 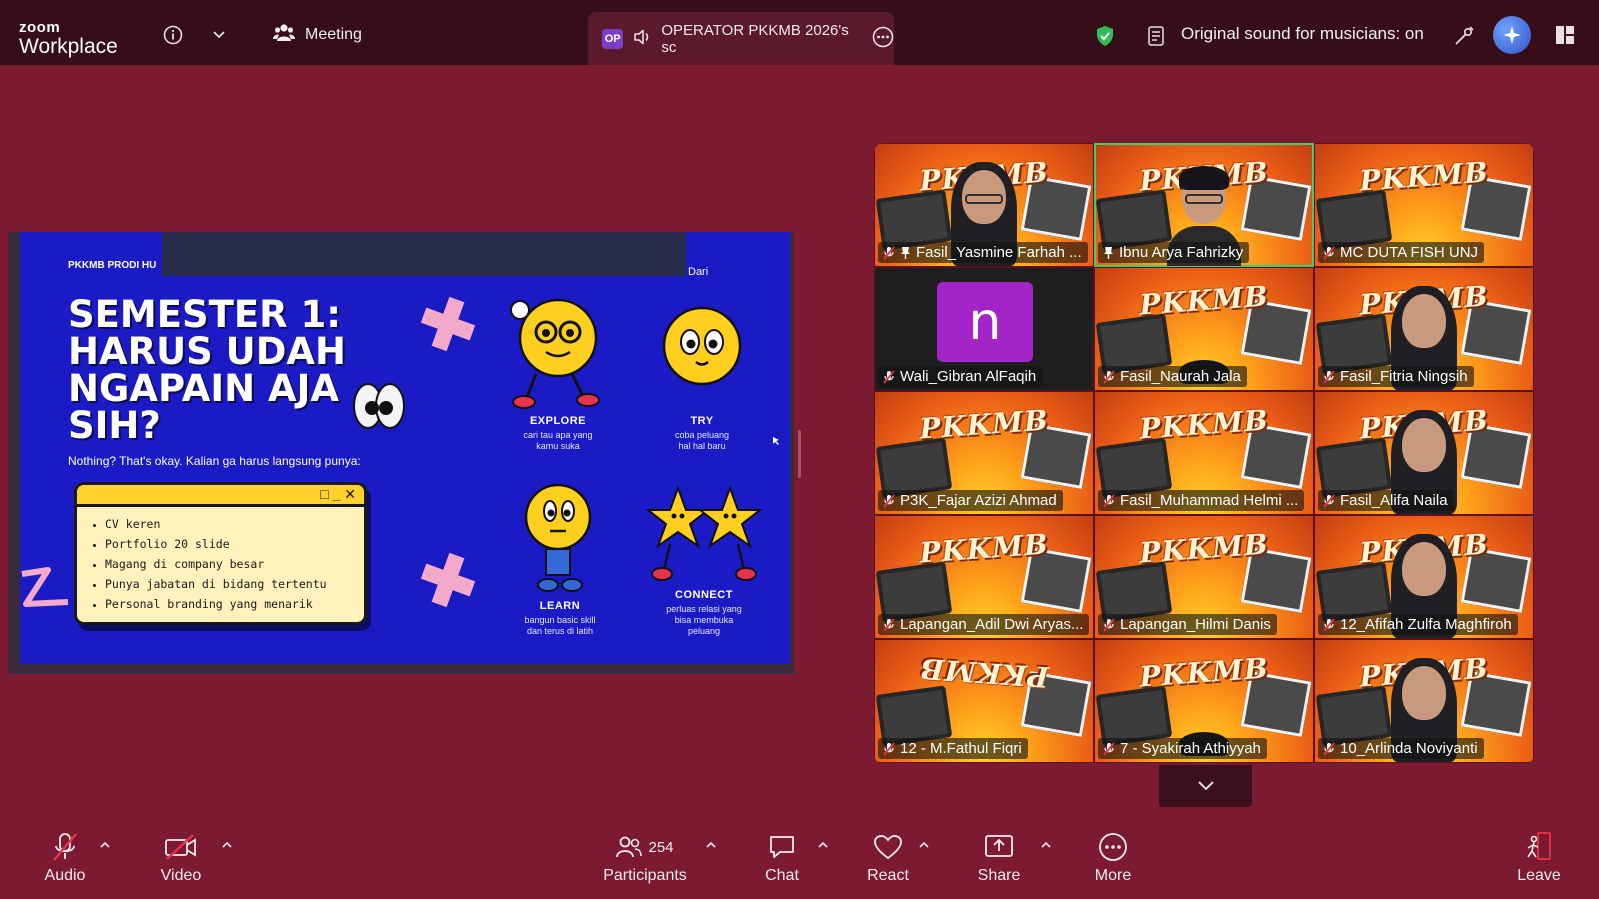 I want to click on participant-name: MC DUTA FISH UNJ, so click(x=1409, y=252).